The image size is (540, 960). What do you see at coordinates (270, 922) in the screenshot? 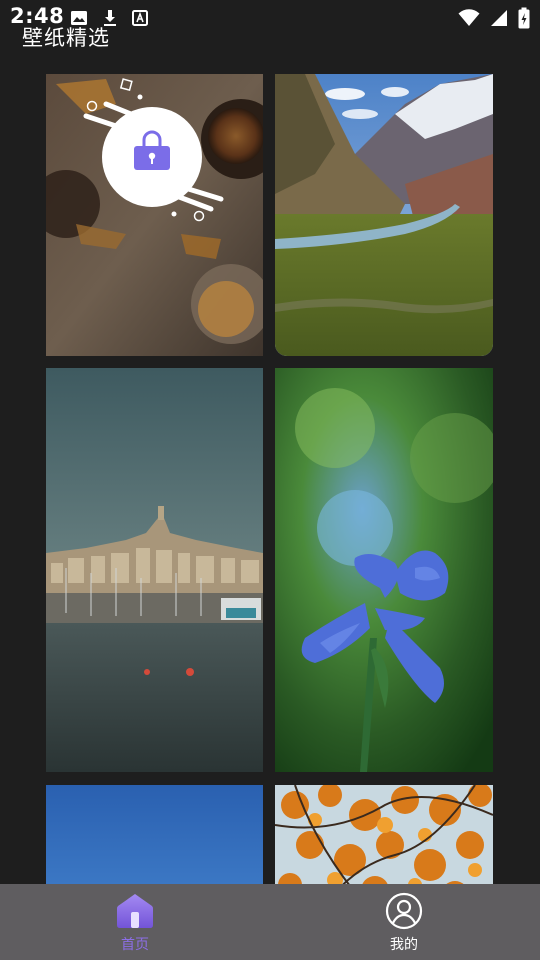
I see `bottom-nav: 首页 我的` at bounding box center [270, 922].